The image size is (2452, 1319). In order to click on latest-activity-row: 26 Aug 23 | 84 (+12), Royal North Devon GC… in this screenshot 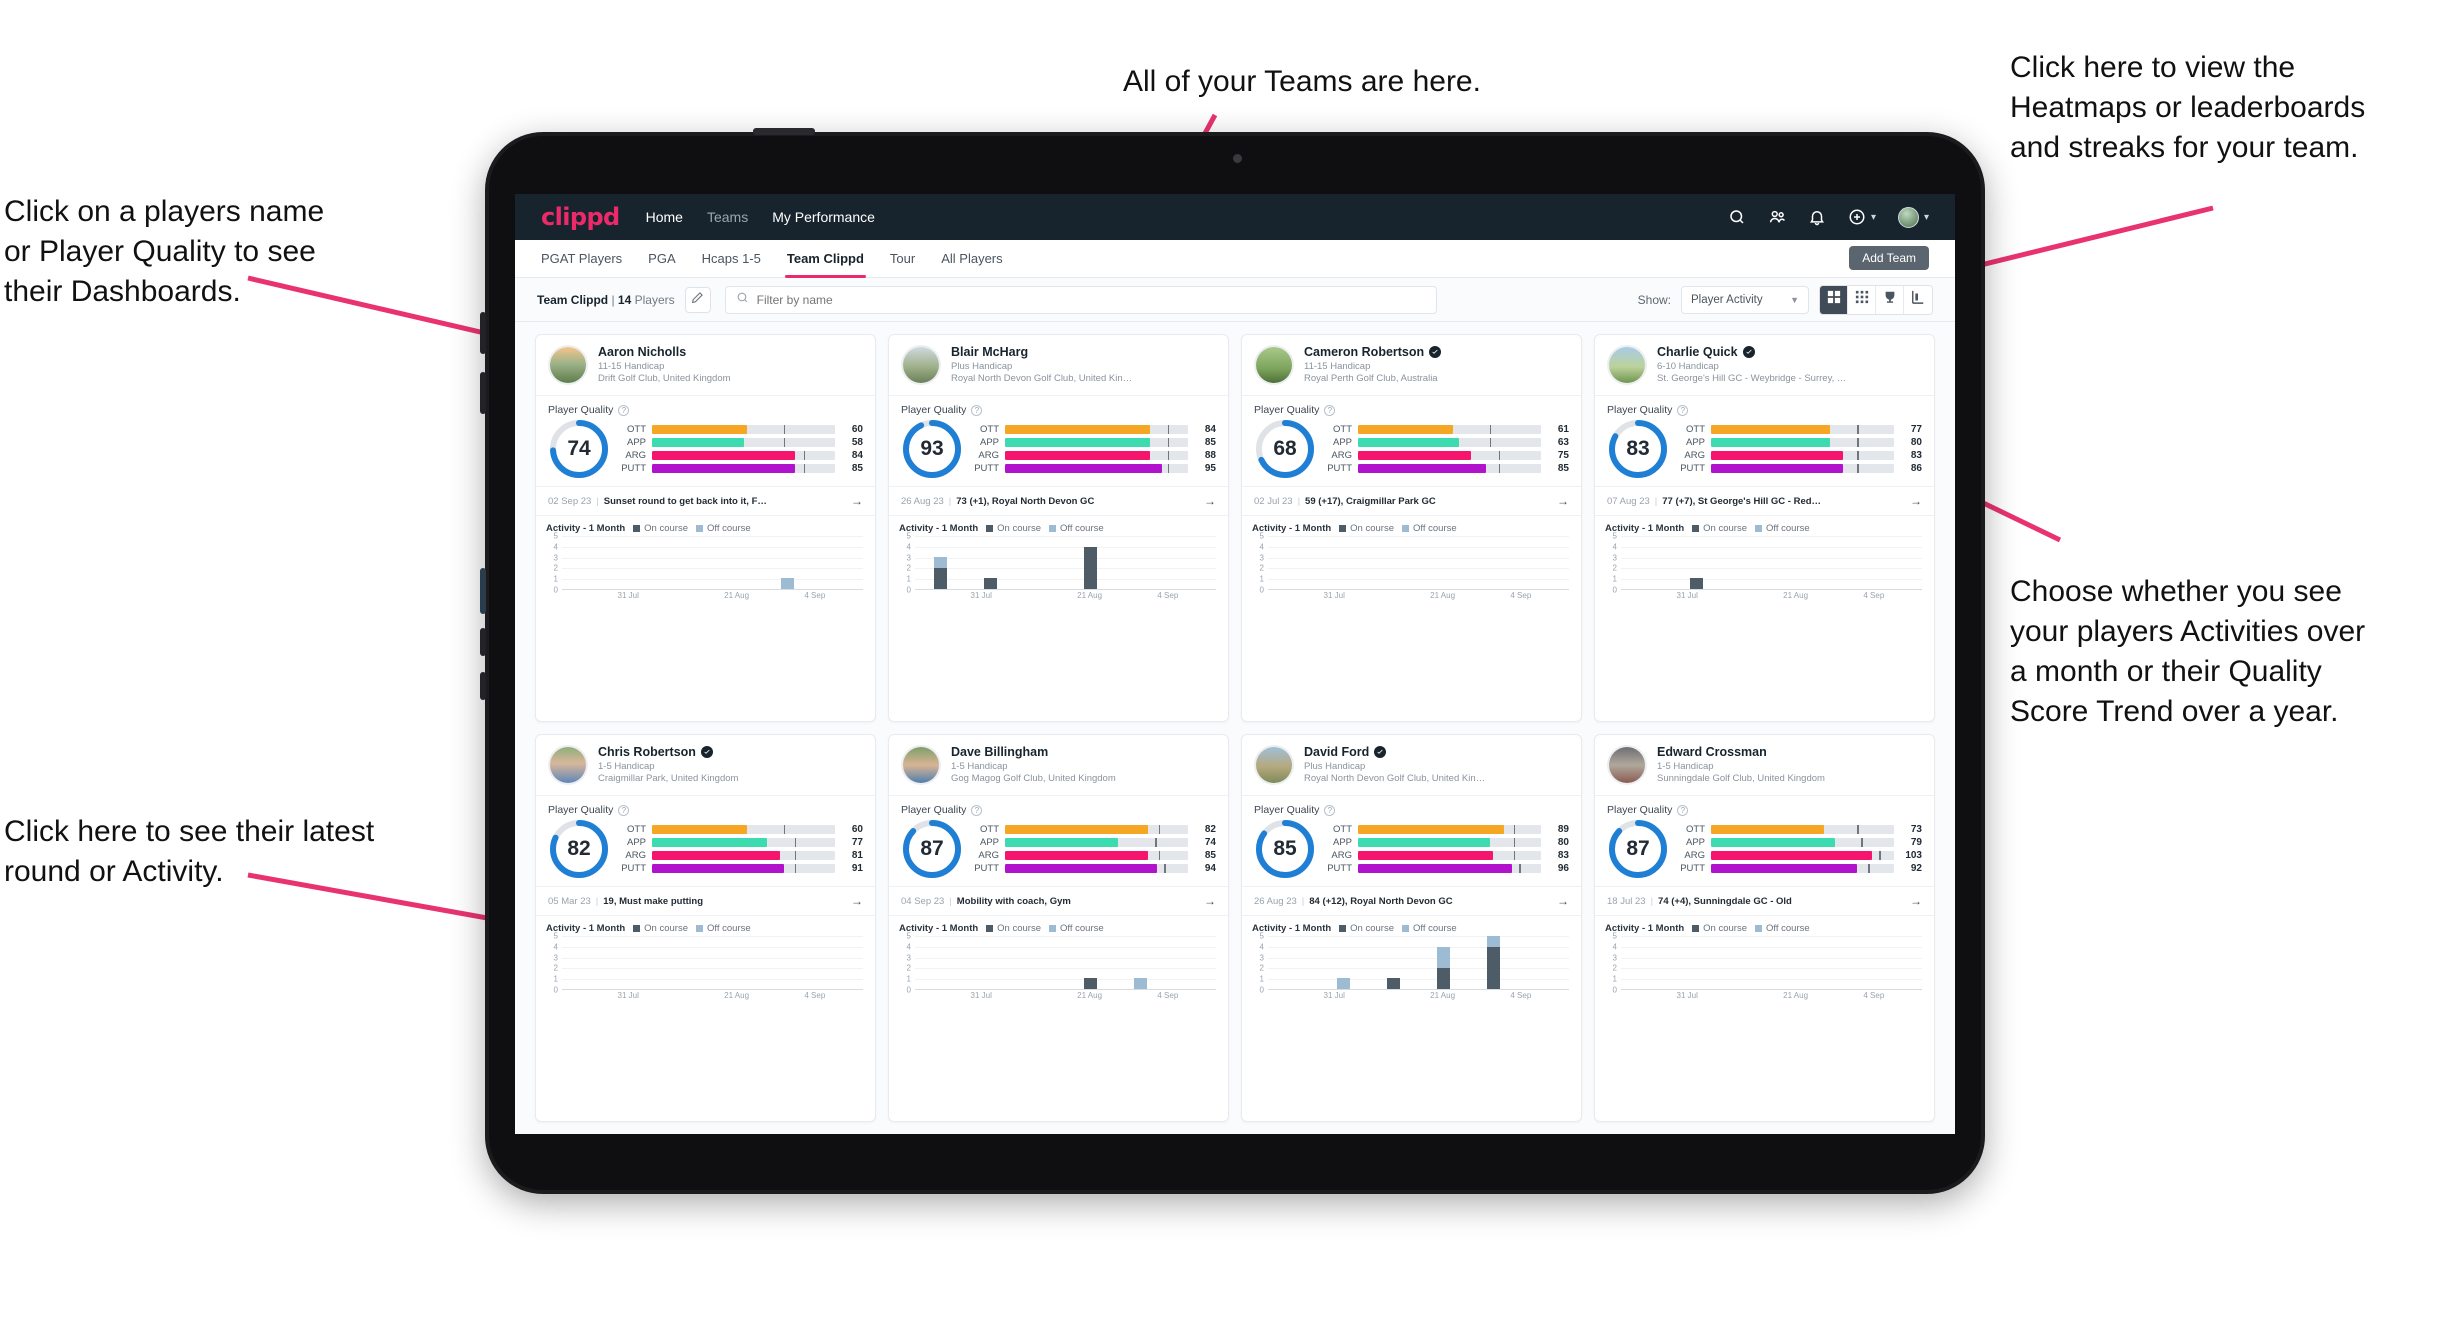, I will do `click(1411, 900)`.